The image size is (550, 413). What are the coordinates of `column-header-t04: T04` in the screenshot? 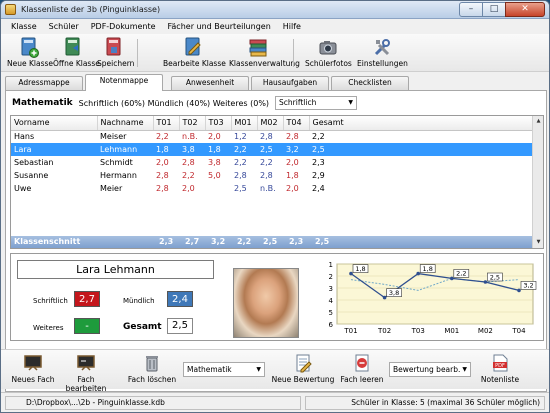 It's located at (296, 123).